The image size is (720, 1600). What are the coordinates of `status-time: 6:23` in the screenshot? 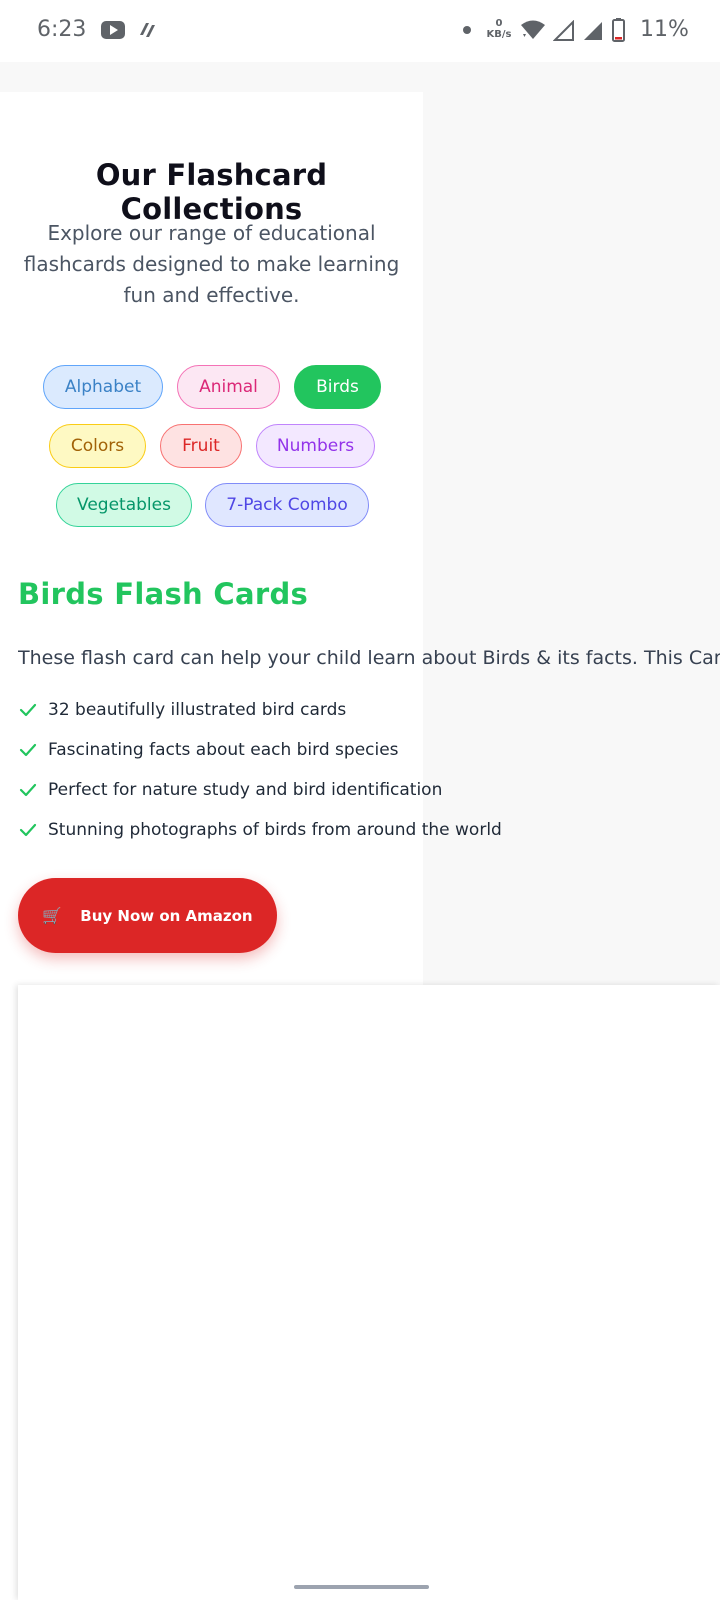 It's located at (62, 29).